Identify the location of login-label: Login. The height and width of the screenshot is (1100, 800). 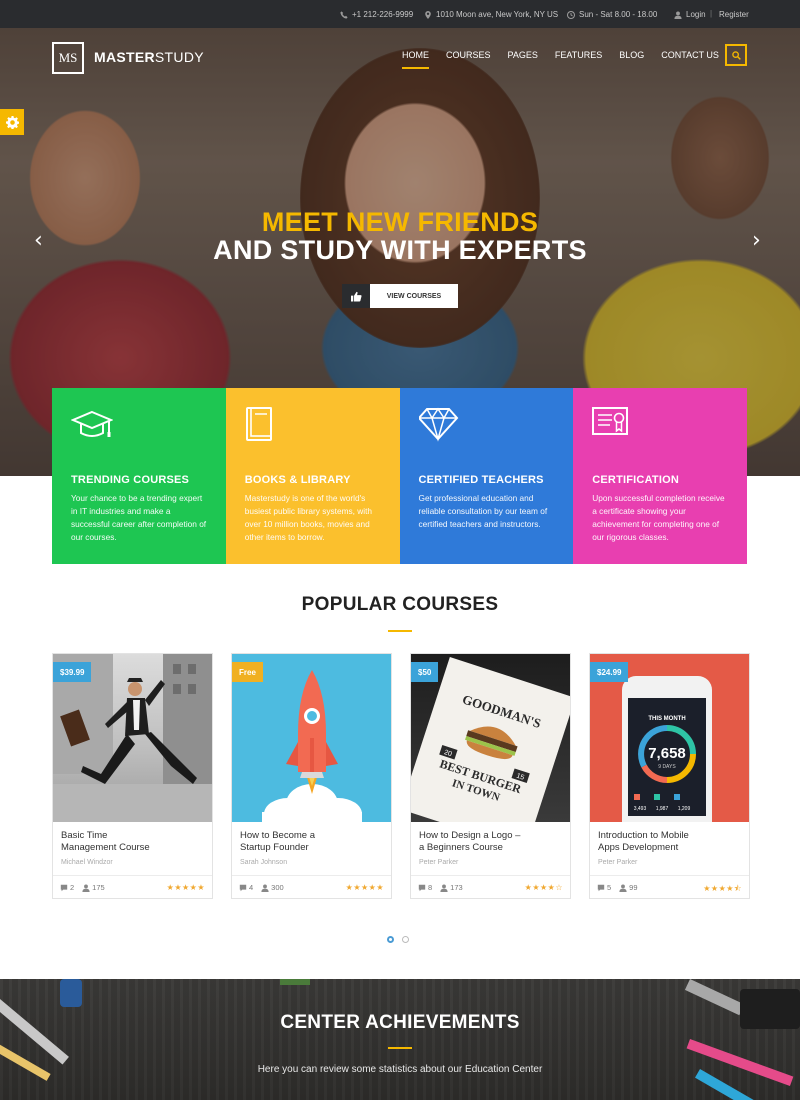
(696, 14).